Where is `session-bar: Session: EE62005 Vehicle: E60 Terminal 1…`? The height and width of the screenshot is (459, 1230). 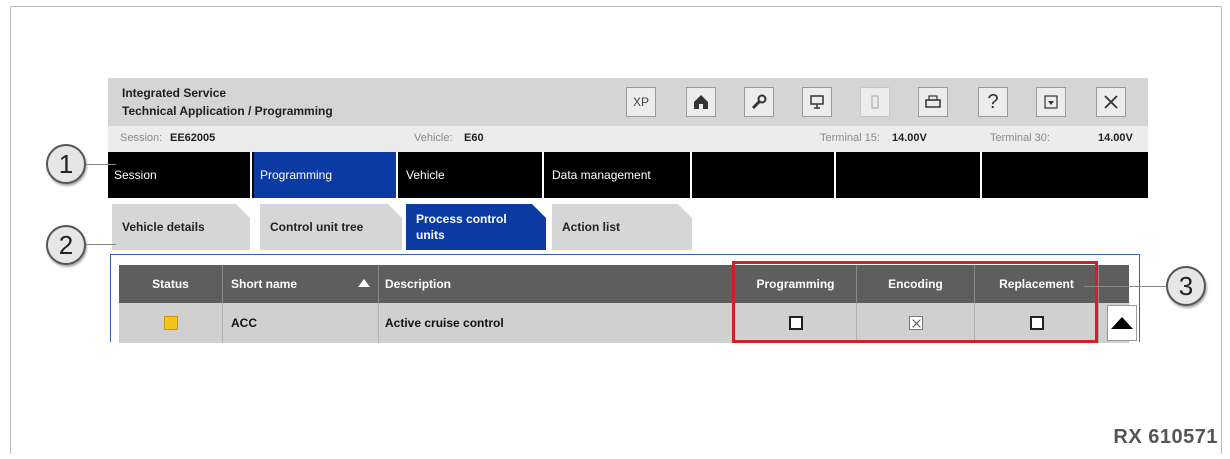 session-bar: Session: EE62005 Vehicle: E60 Terminal 1… is located at coordinates (628, 139).